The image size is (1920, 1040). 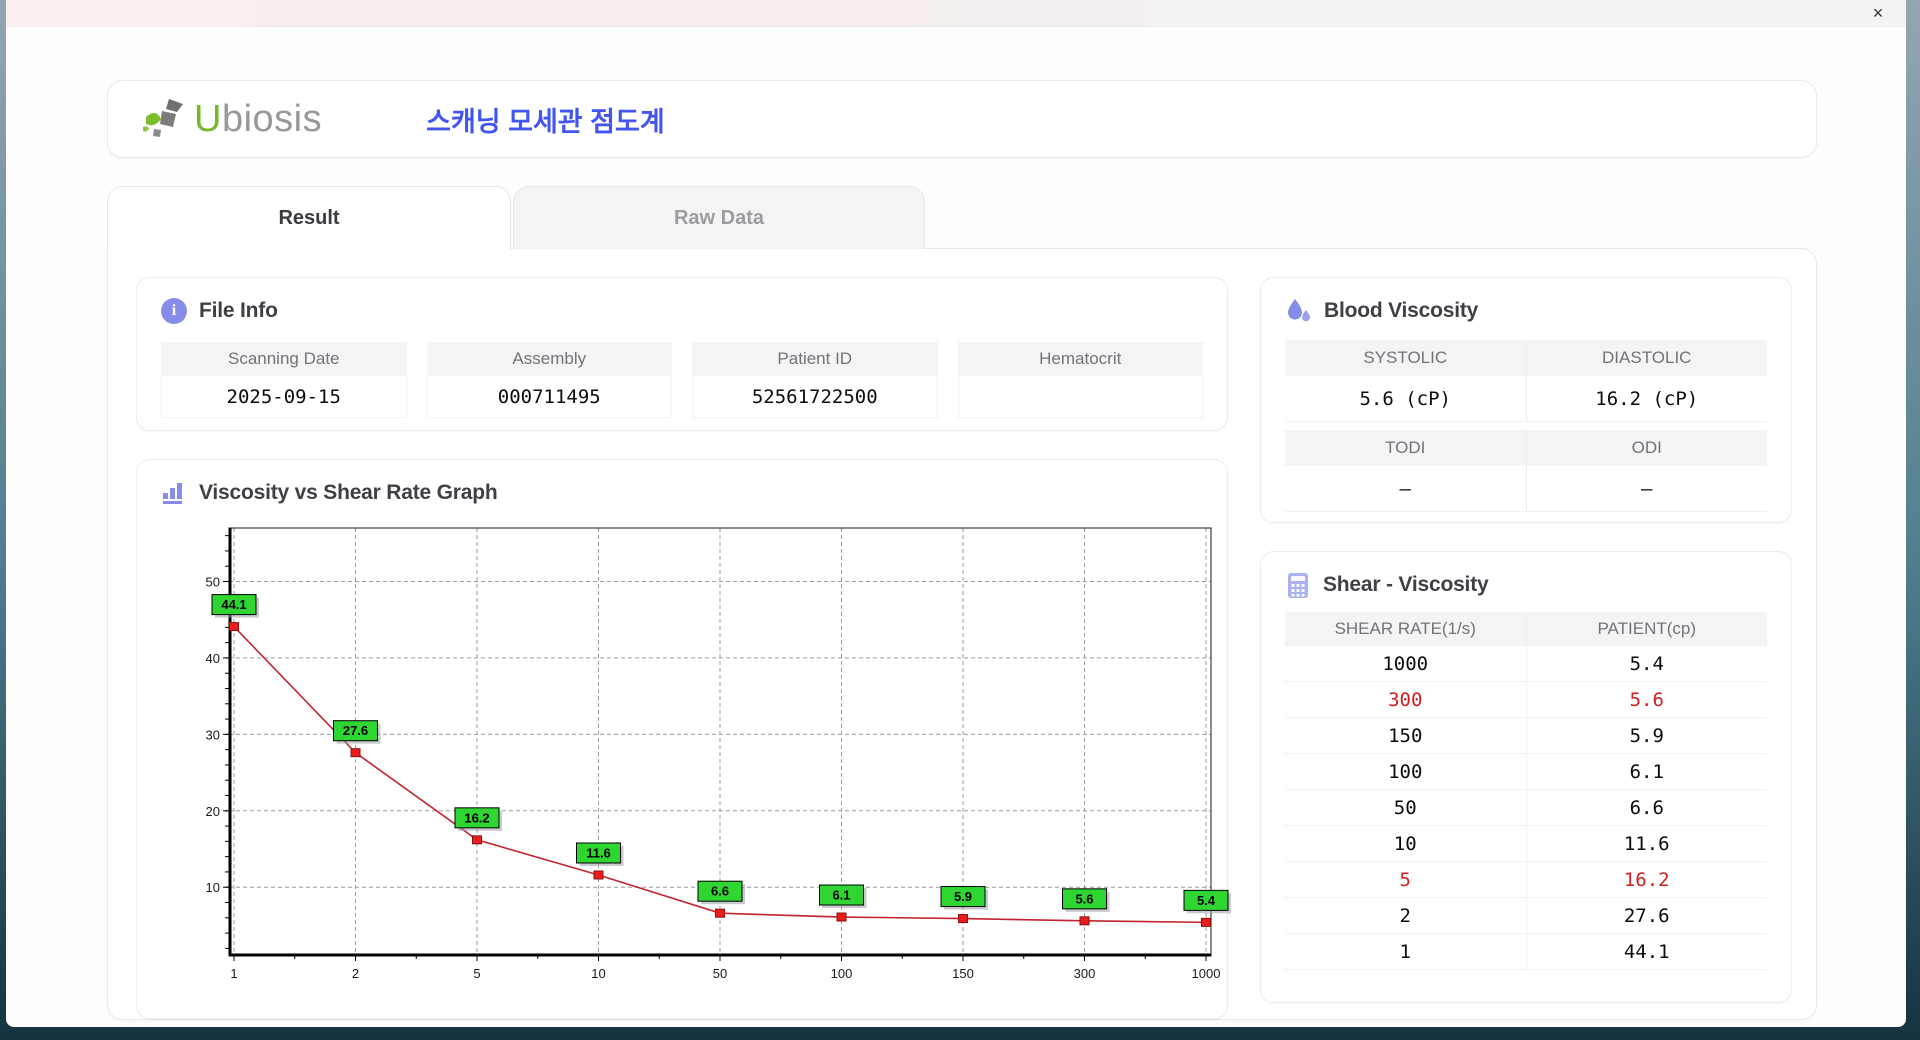 I want to click on todi-value: –, so click(x=1406, y=489).